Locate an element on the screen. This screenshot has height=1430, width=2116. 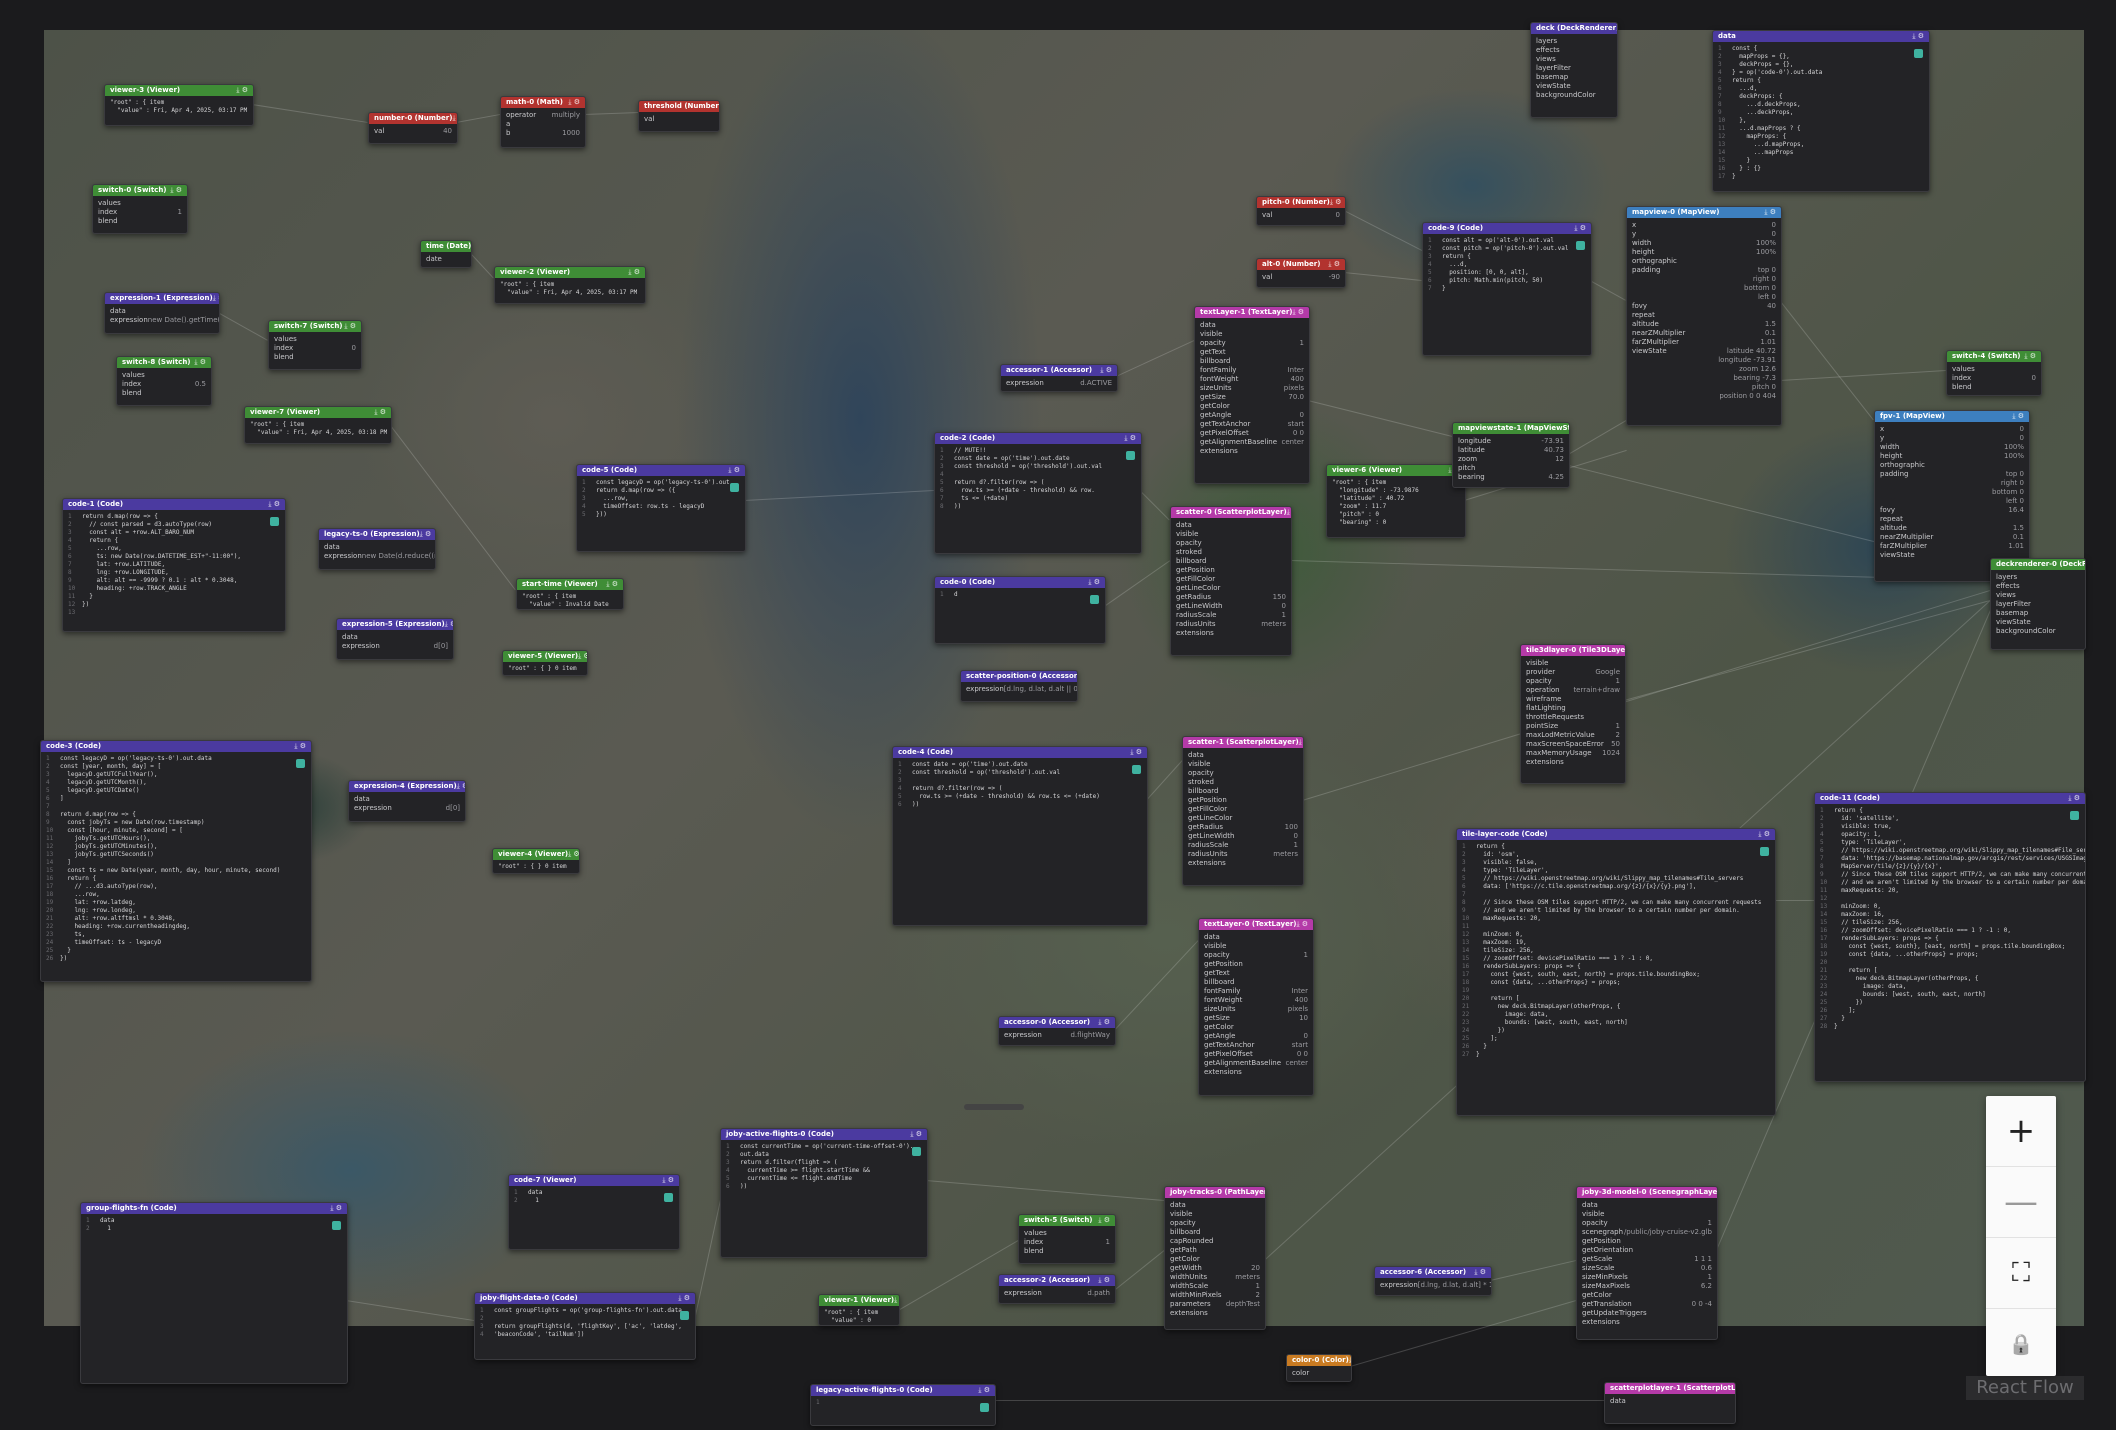
field-row: billboard is located at coordinates (1243, 791).